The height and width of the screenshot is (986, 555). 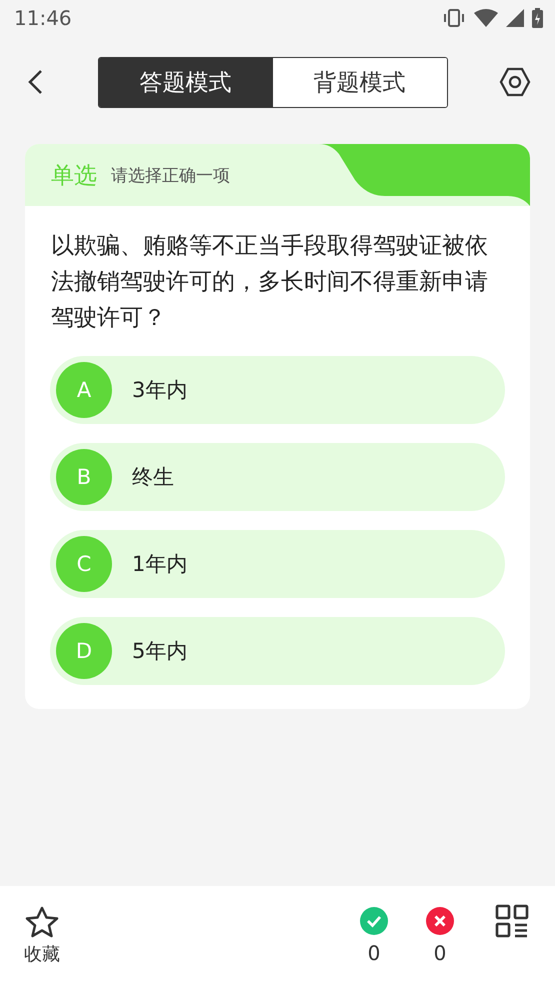 I want to click on question-hint: 请选择正确一项, so click(x=170, y=175).